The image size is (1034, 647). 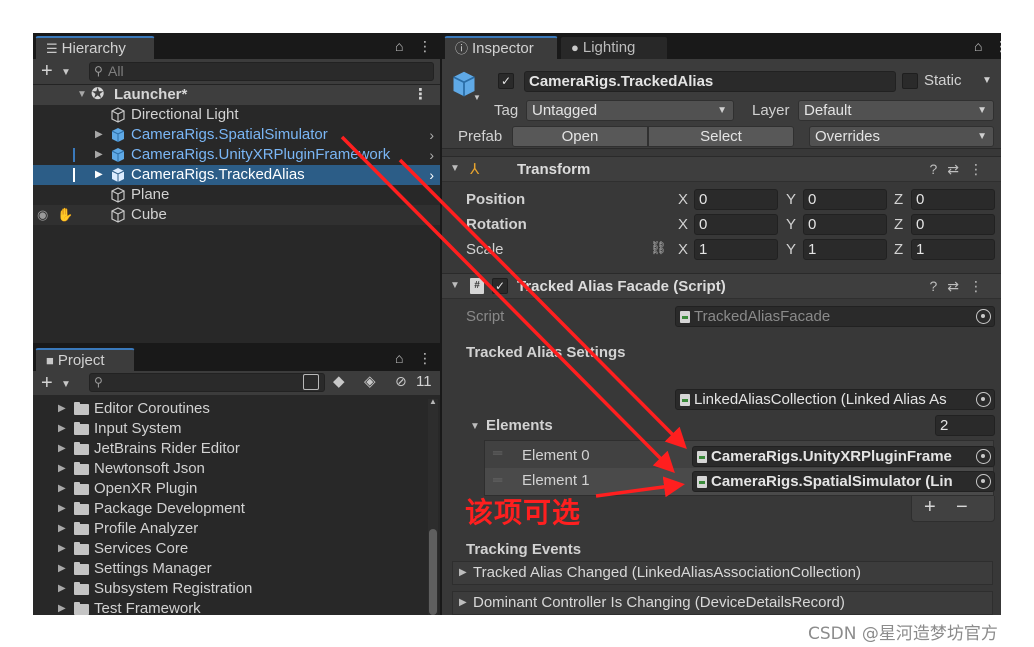 What do you see at coordinates (721, 136) in the screenshot?
I see `prefab-select-button: Select` at bounding box center [721, 136].